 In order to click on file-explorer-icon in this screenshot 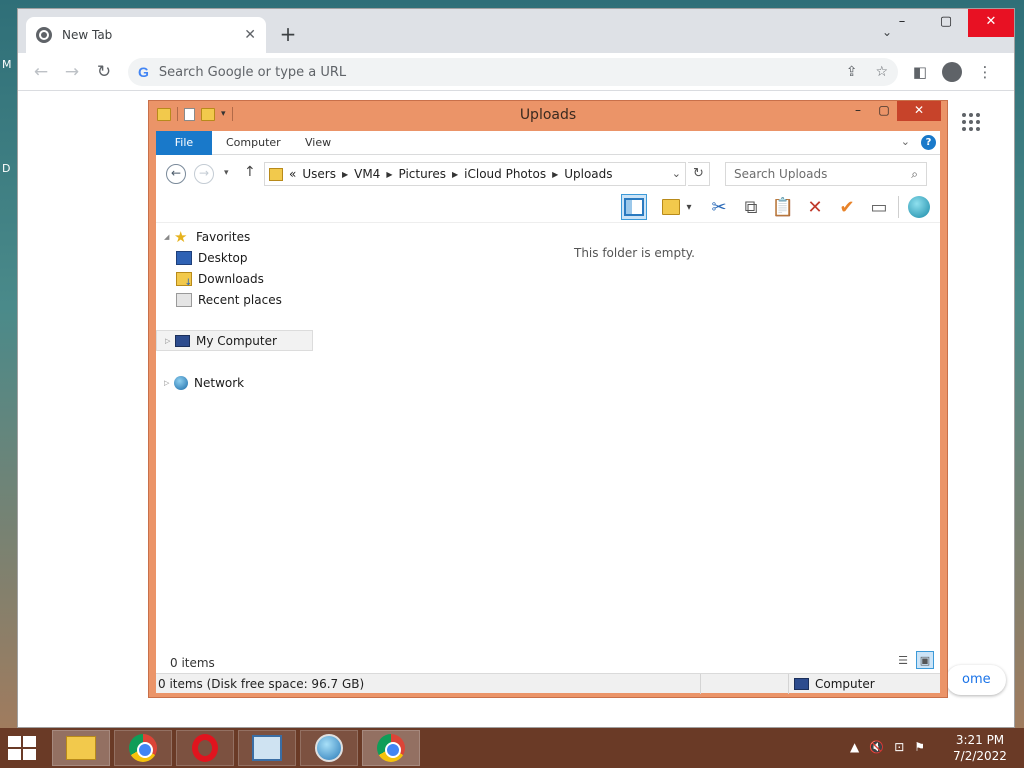, I will do `click(81, 748)`.